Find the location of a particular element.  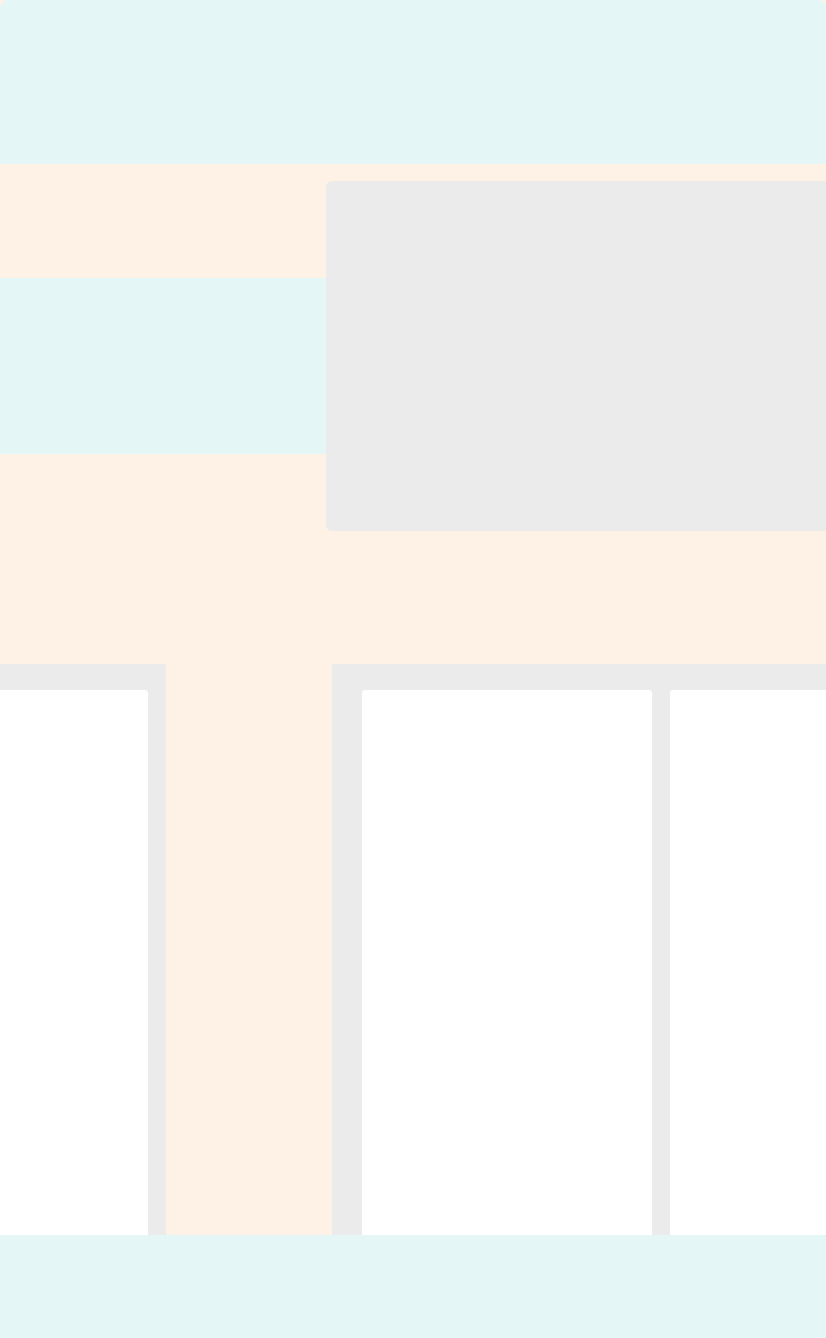

footer-skeleton is located at coordinates (413, 1286).